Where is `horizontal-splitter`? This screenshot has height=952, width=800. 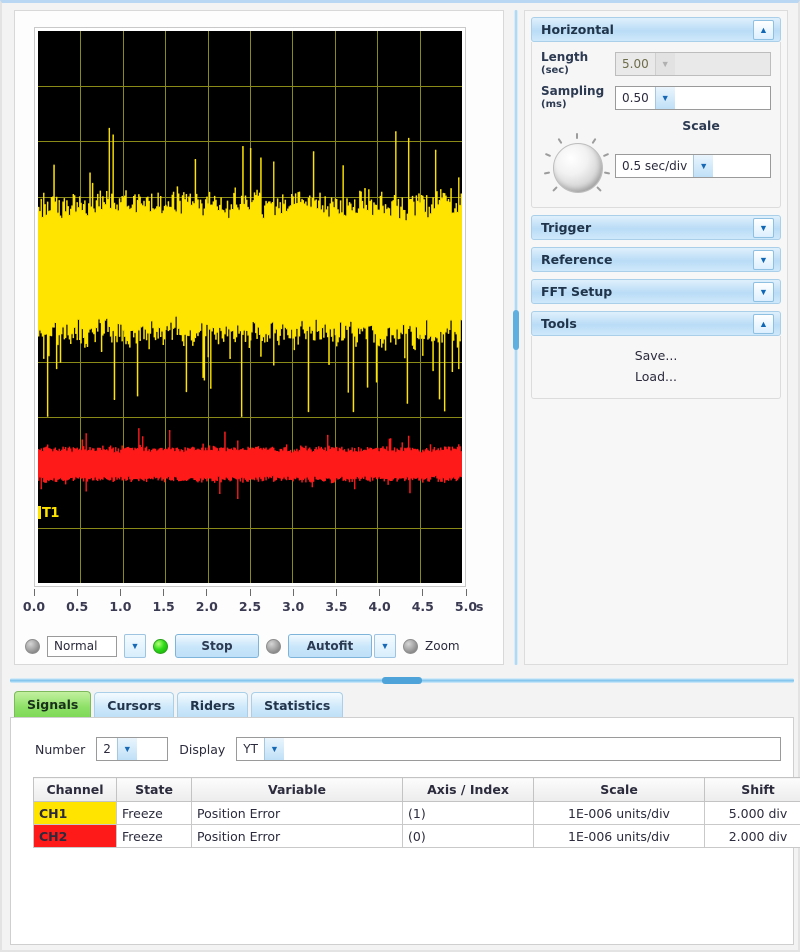 horizontal-splitter is located at coordinates (402, 680).